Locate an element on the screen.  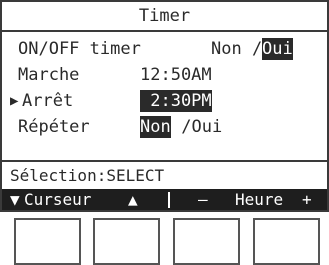
screen-title: Timer is located at coordinates (164, 17).